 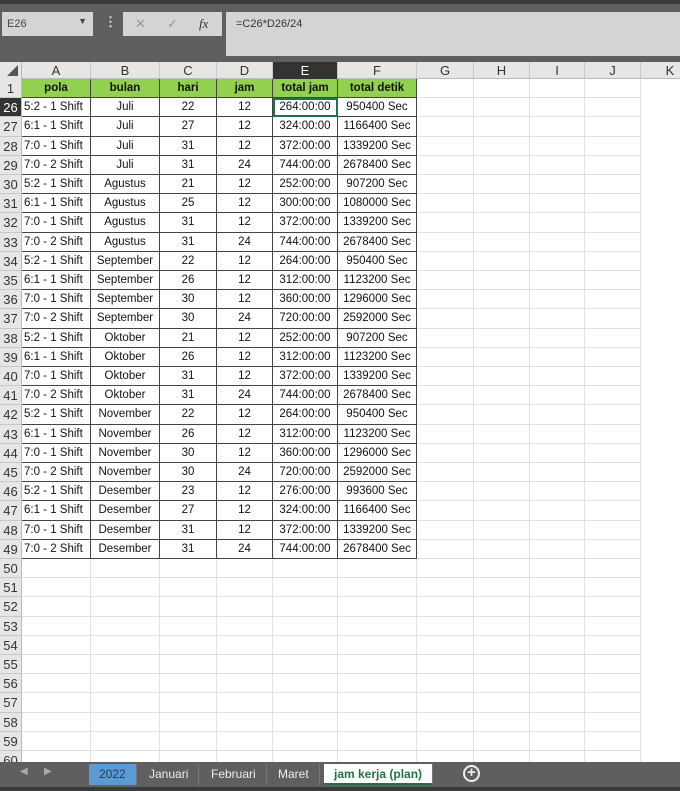 What do you see at coordinates (125, 108) in the screenshot?
I see `cell: Juli` at bounding box center [125, 108].